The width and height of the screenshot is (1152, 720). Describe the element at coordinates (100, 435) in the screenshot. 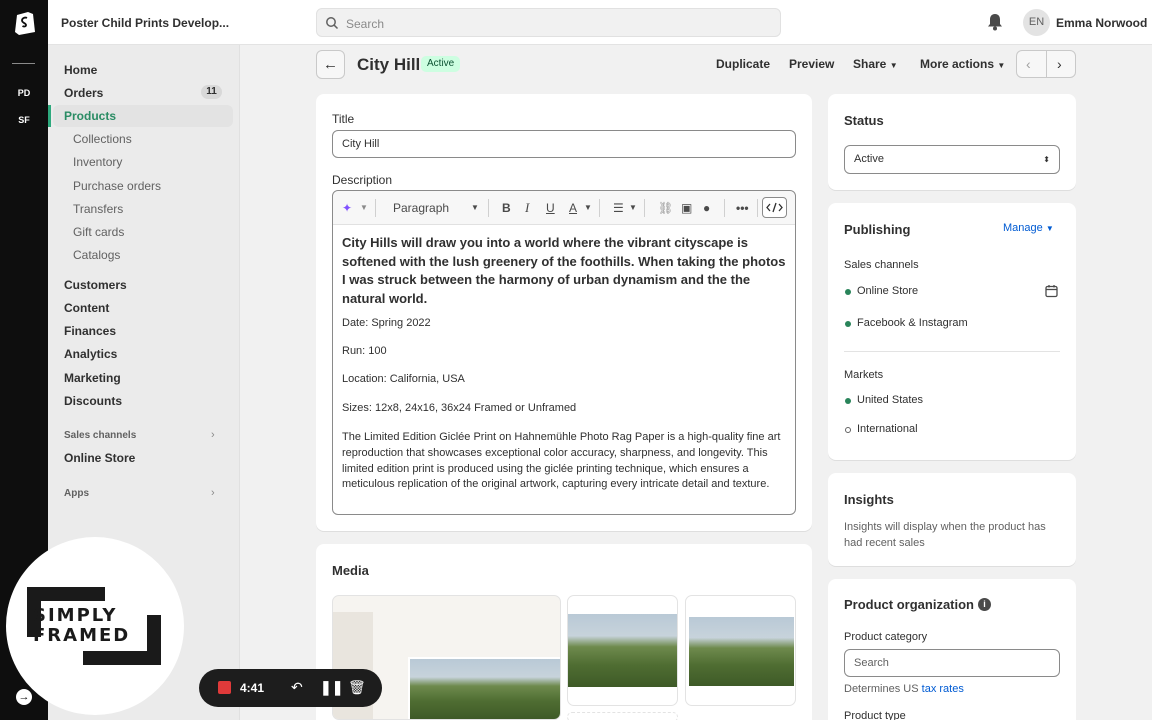

I see `sidebar-section-sales-channels: Sales channels` at that location.